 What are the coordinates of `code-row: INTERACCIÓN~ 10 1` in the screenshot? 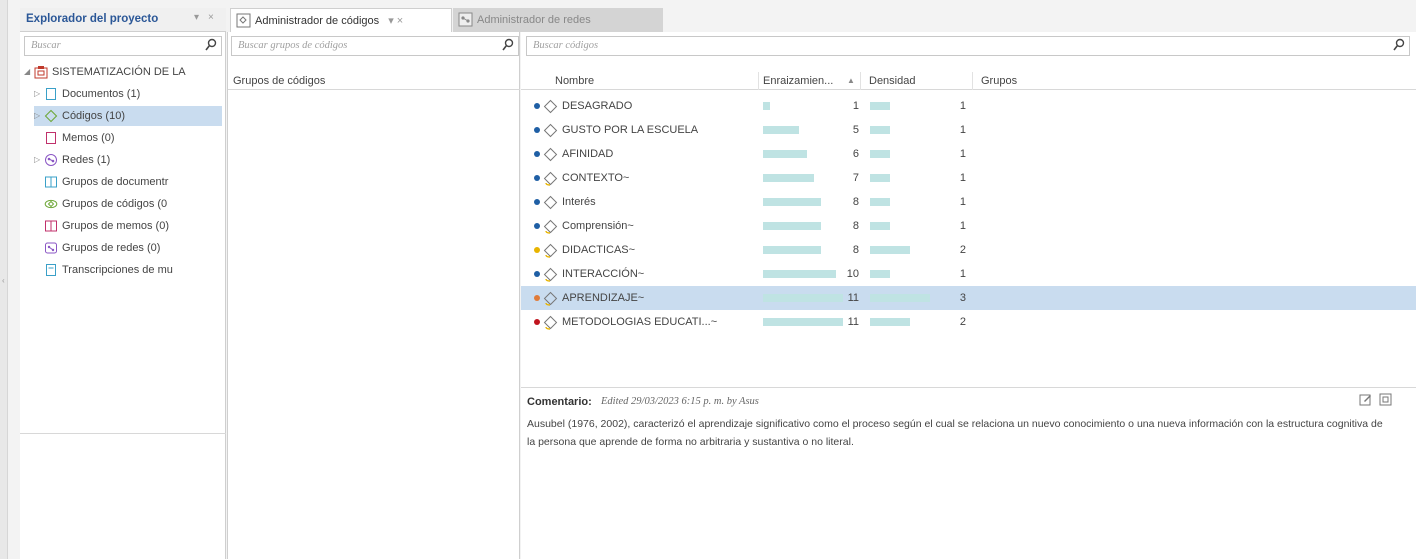 It's located at (968, 274).